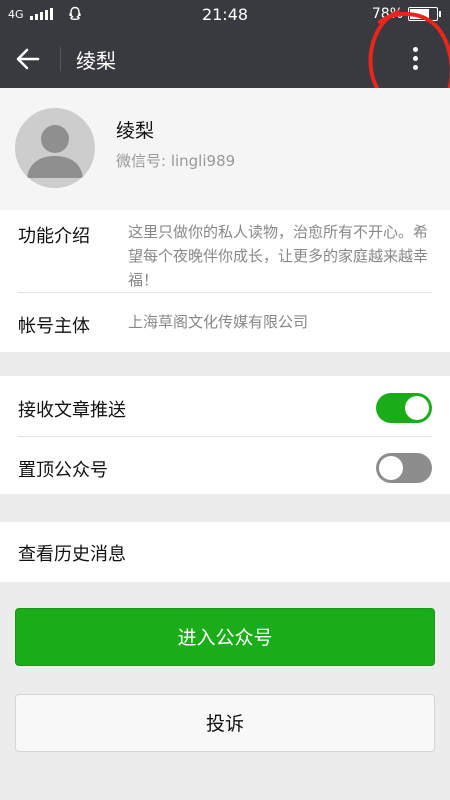 The image size is (450, 800). What do you see at coordinates (96, 61) in the screenshot?
I see `page-title: 绫梨` at bounding box center [96, 61].